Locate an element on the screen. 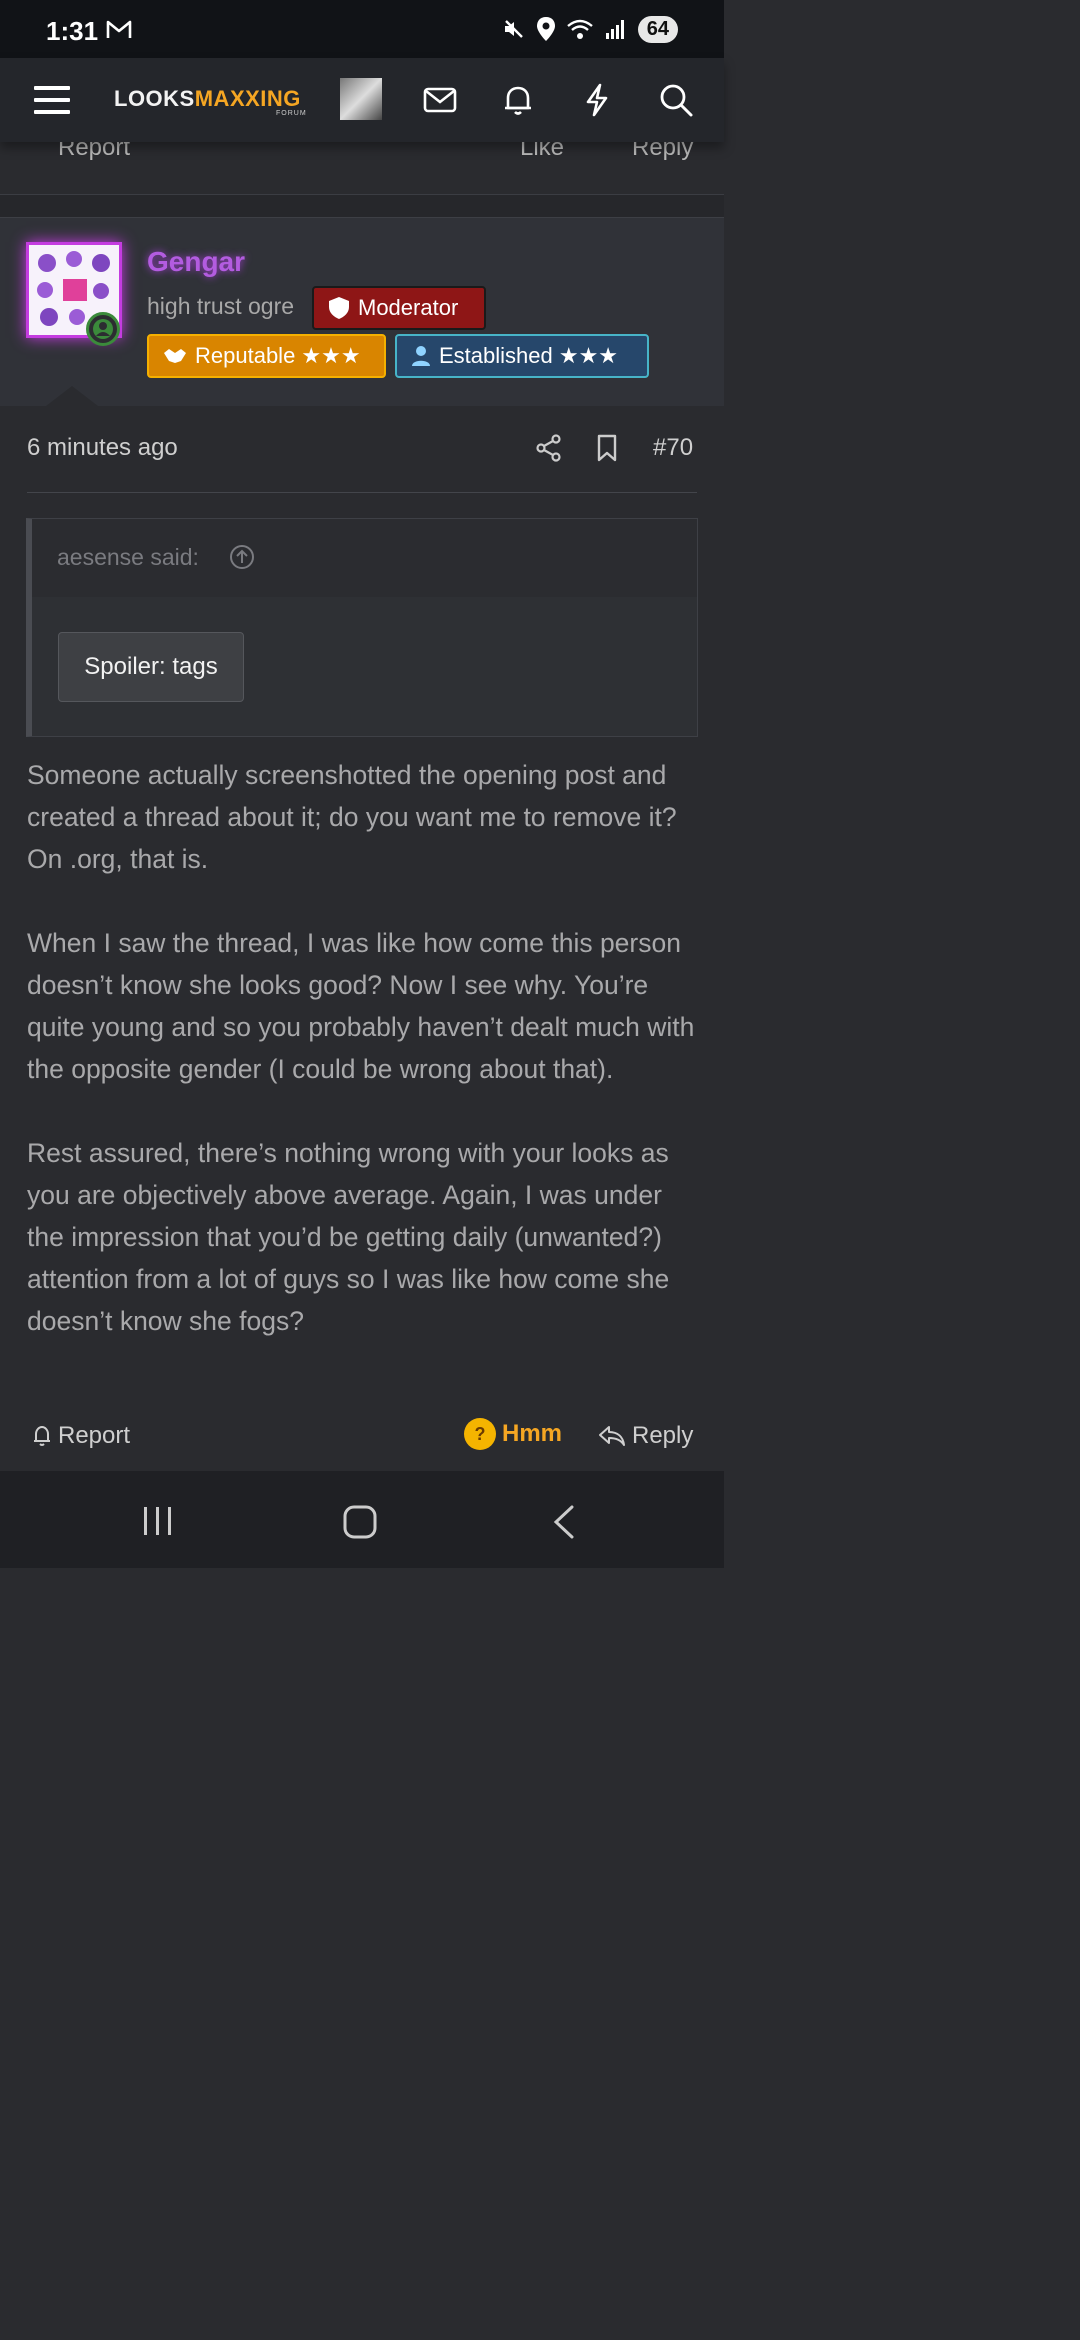  user-icon is located at coordinates (421, 356).